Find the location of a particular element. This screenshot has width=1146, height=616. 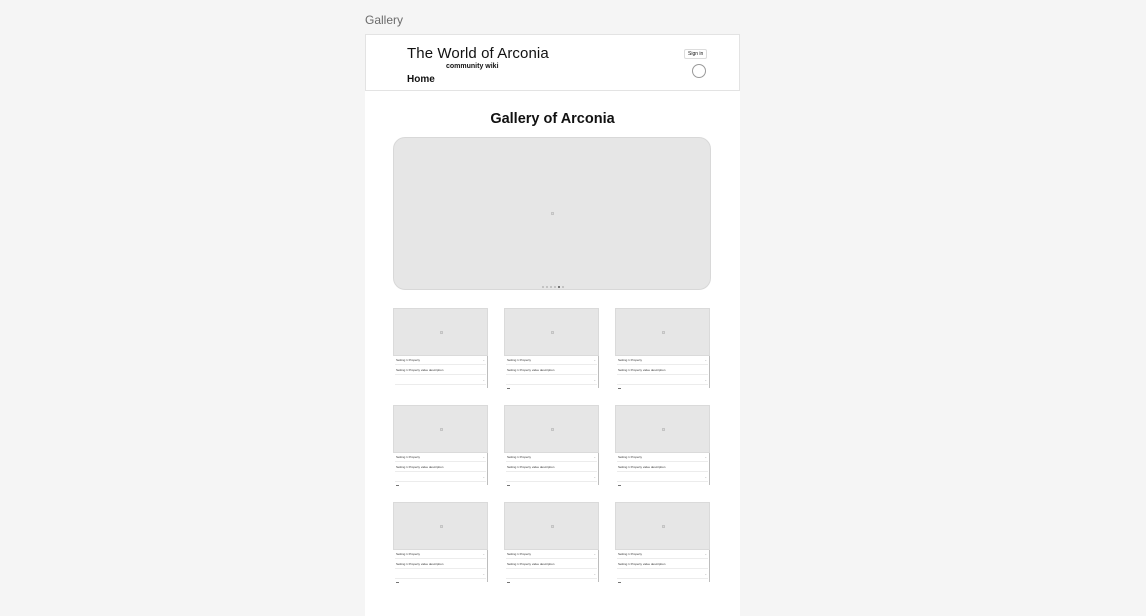

avatar-icon is located at coordinates (699, 71).